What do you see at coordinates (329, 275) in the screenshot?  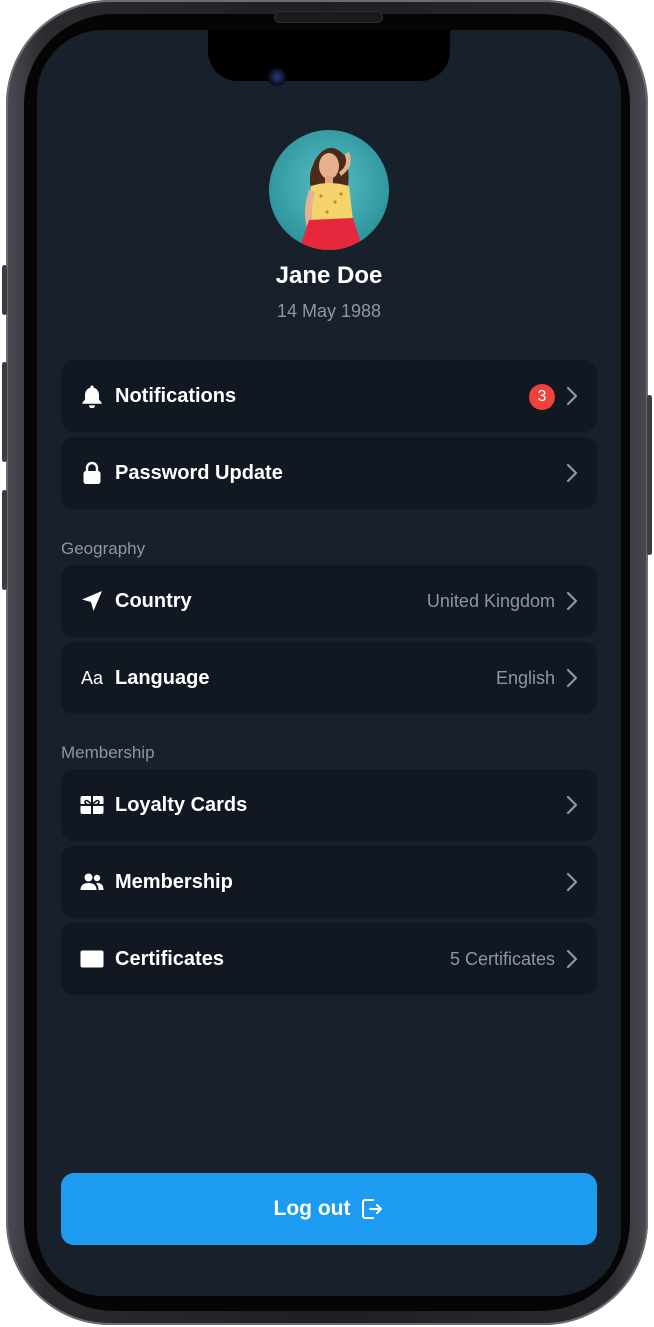 I see `profile-name: Jane Doe` at bounding box center [329, 275].